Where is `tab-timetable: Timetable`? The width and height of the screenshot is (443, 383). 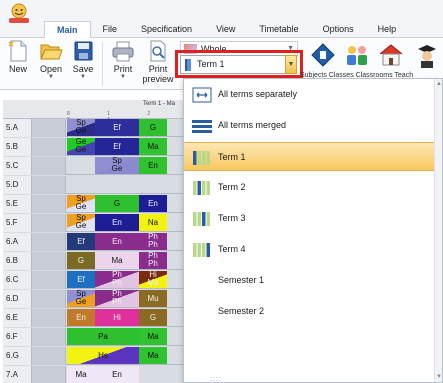
tab-timetable: Timetable is located at coordinates (278, 29).